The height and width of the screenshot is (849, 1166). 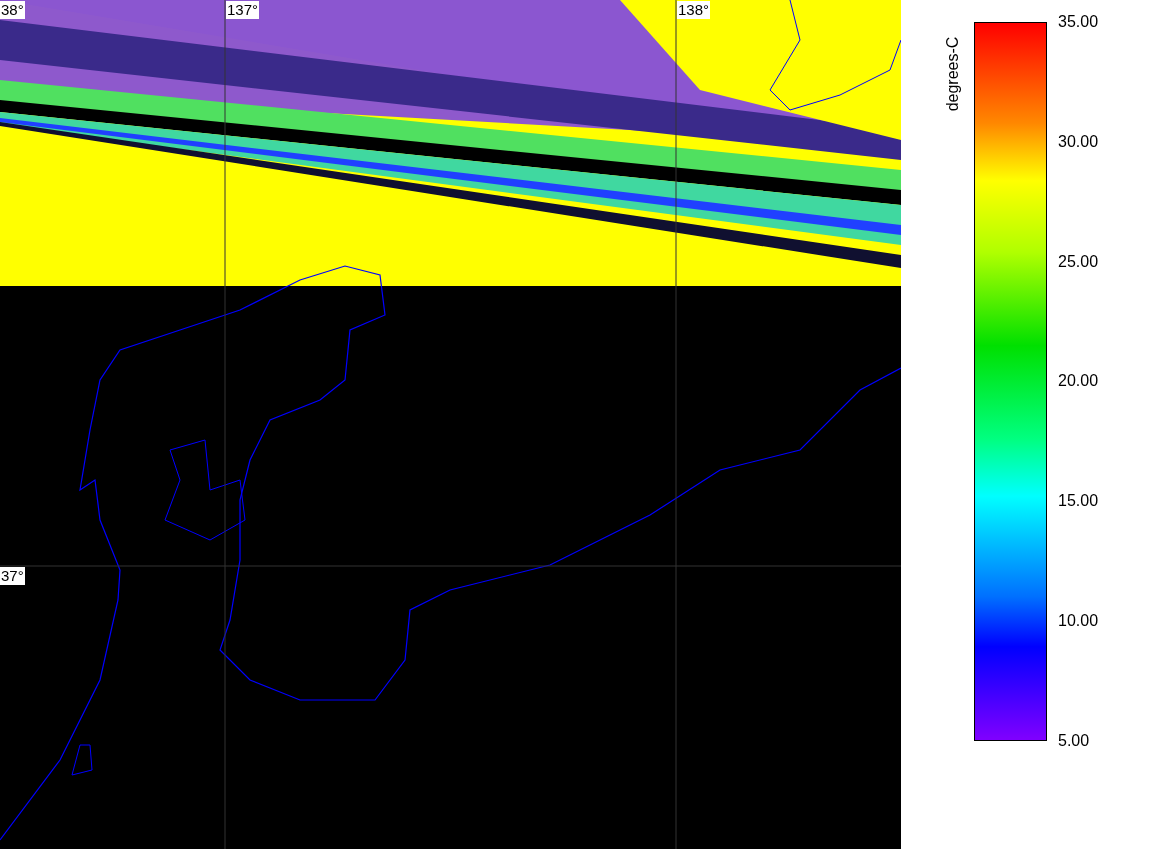 What do you see at coordinates (243, 10) in the screenshot?
I see `longitude-label: 137°` at bounding box center [243, 10].